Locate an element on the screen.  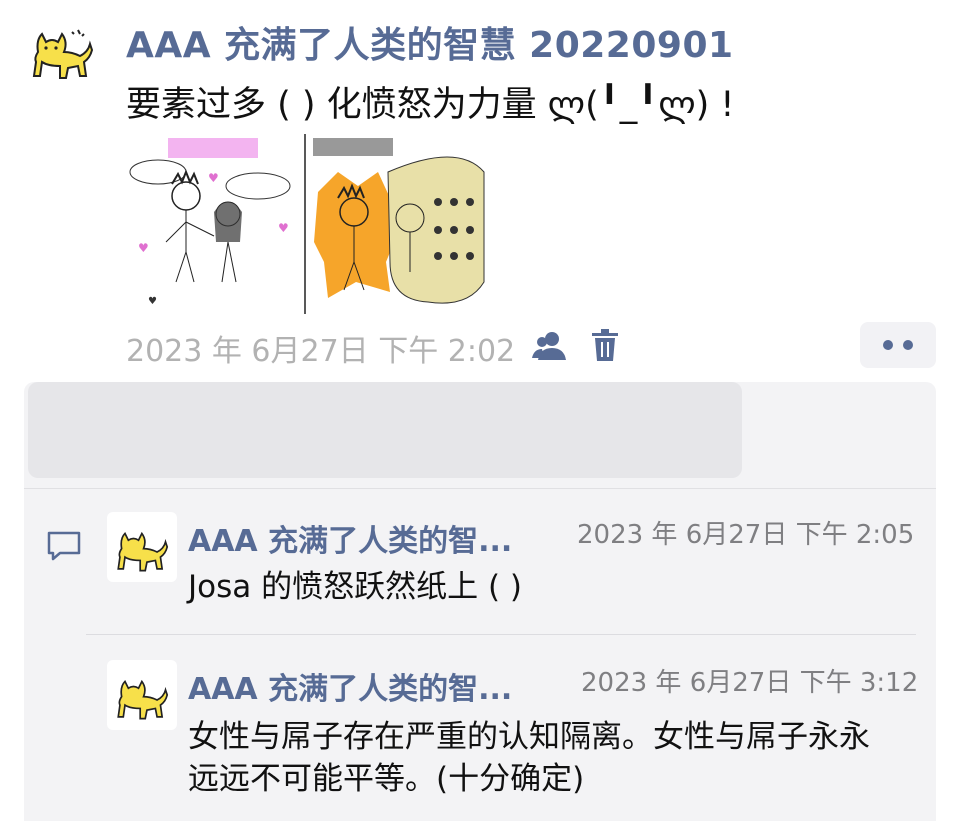
comic-illustration: ♥ ♥ ♥ ♥ is located at coordinates (309, 224).